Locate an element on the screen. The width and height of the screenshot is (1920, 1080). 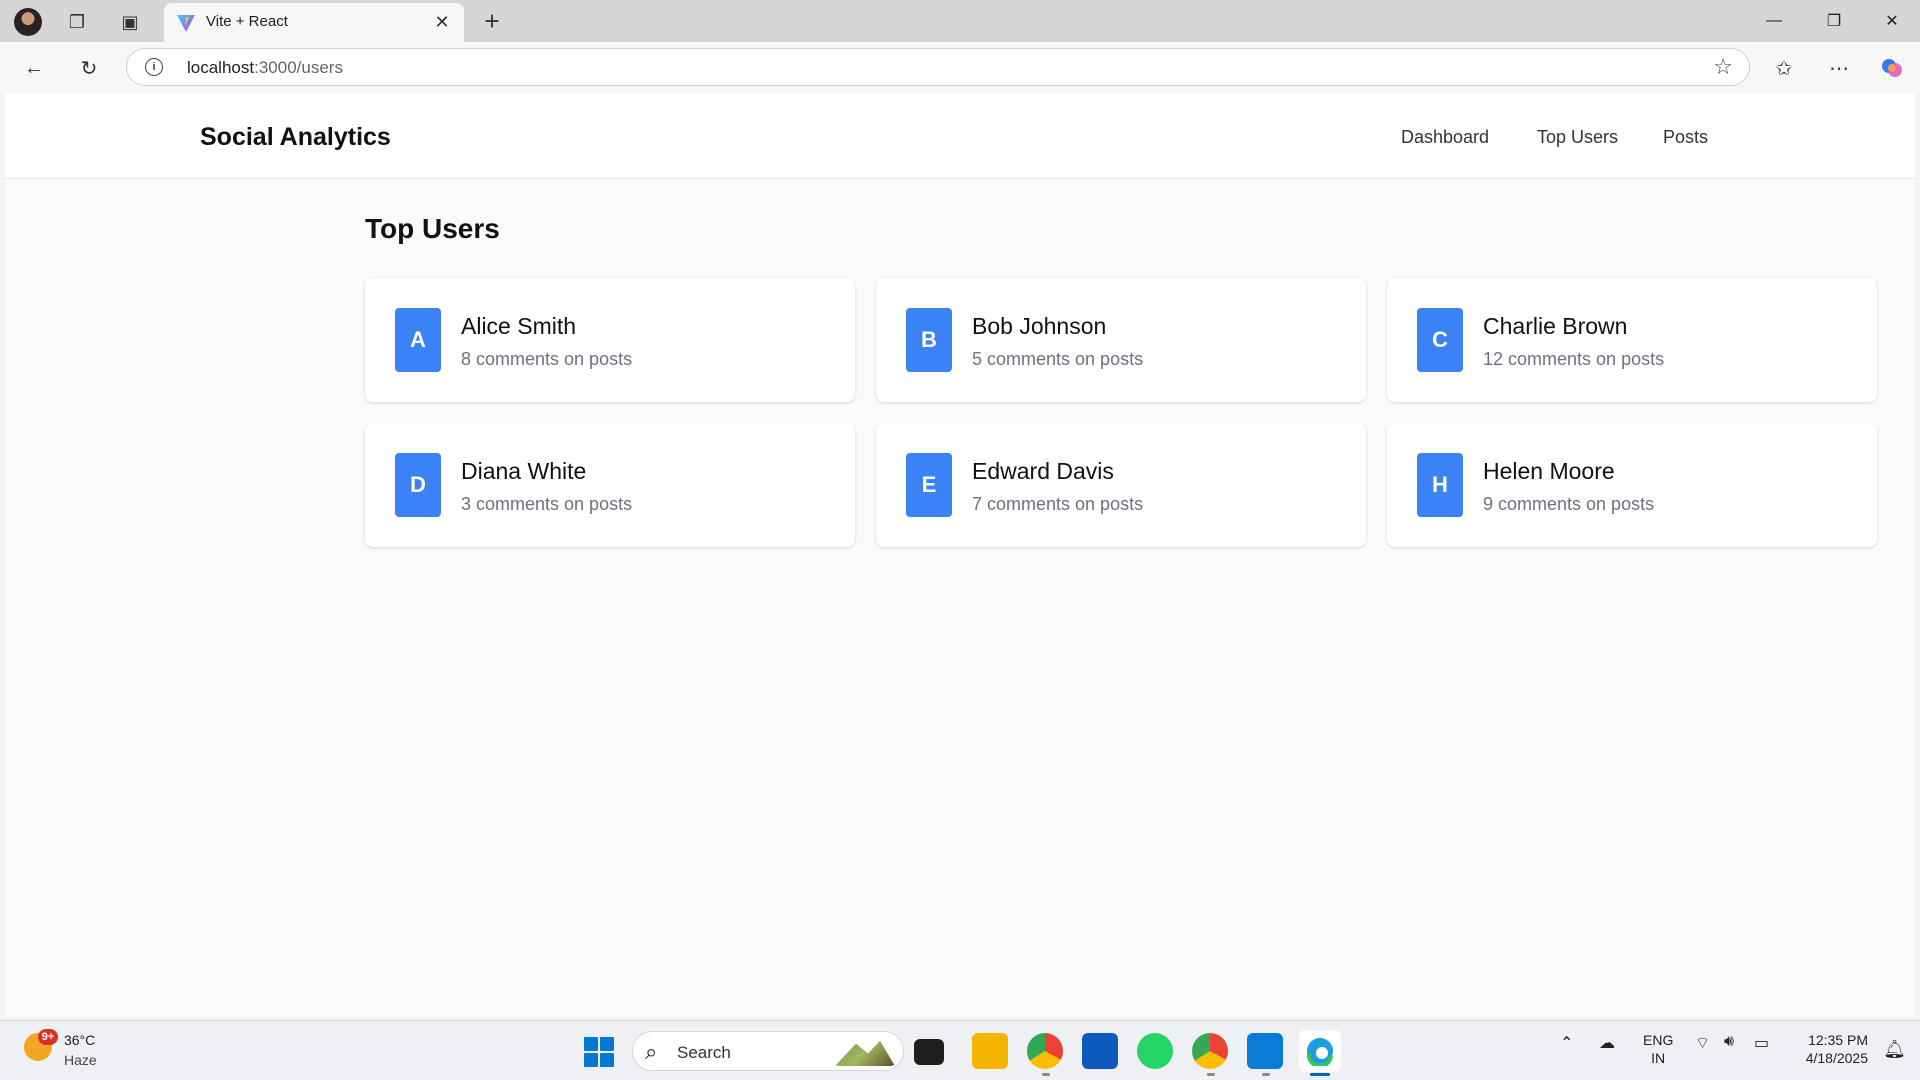
taskbar-search: ⌕ Search is located at coordinates (768, 1051).